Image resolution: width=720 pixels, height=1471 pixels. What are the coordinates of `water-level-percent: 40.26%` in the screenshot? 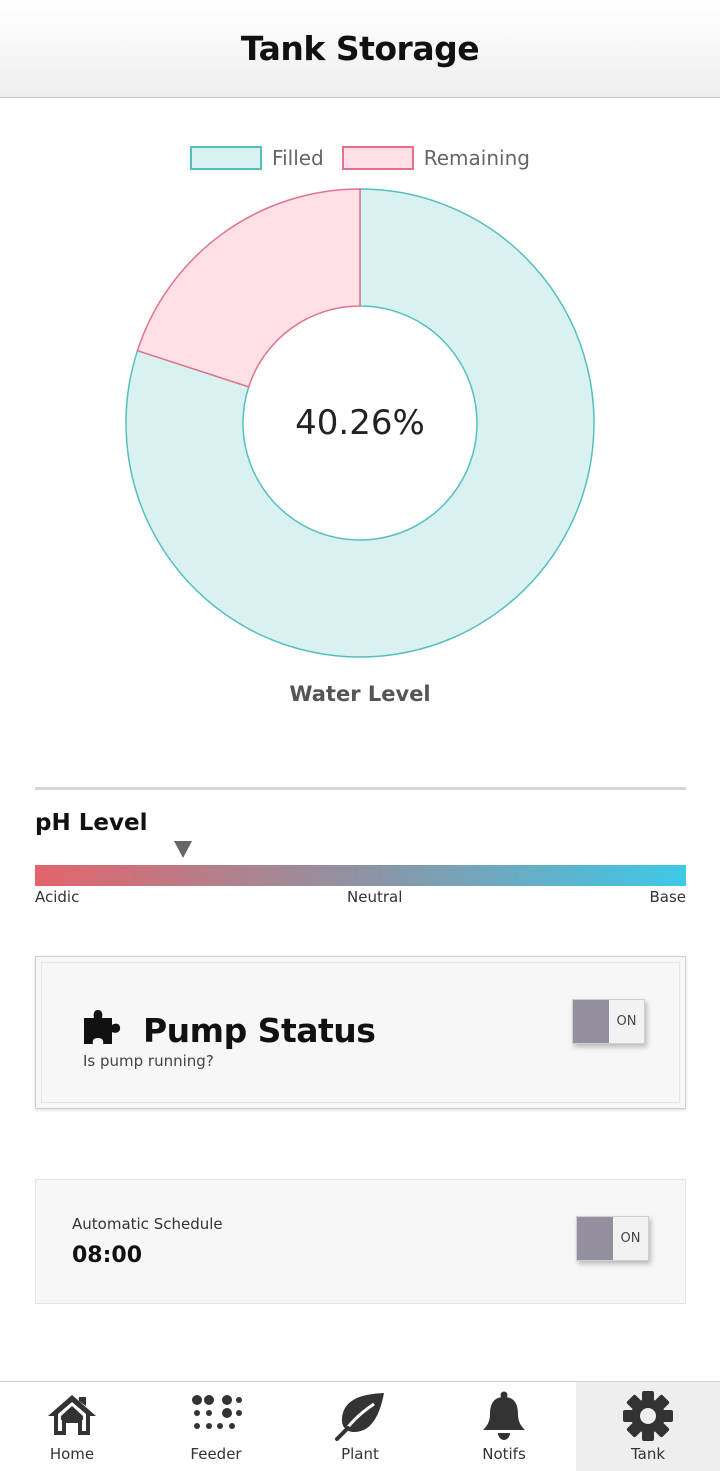 It's located at (360, 423).